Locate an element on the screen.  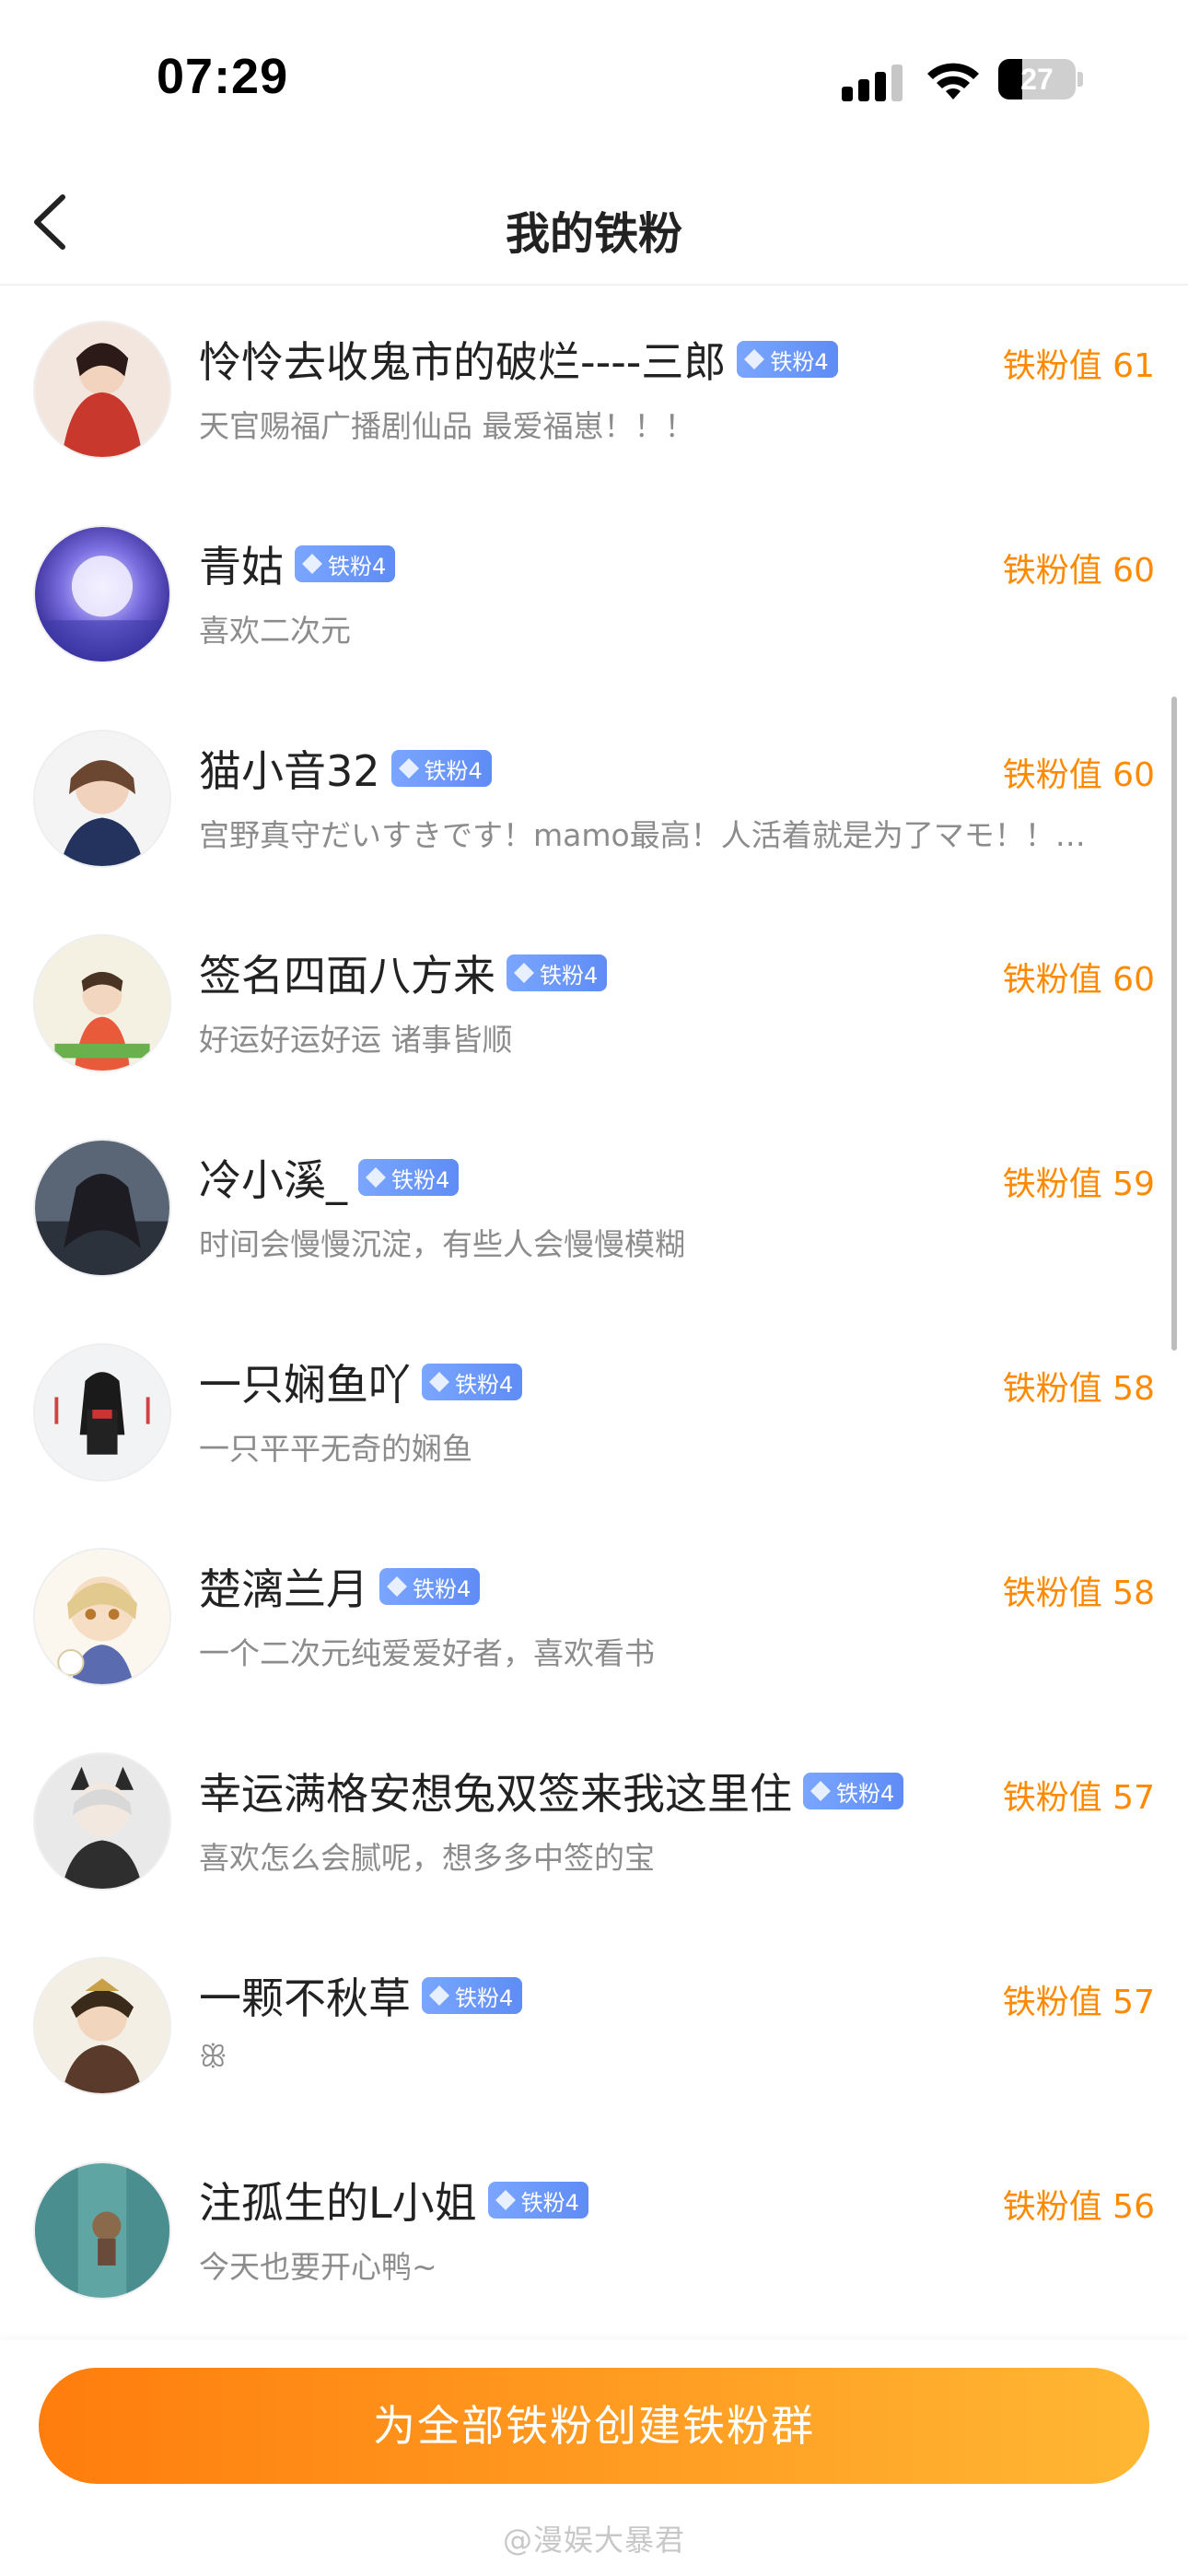
fan-description: 一只平平无奇的娴鱼 is located at coordinates (335, 1449).